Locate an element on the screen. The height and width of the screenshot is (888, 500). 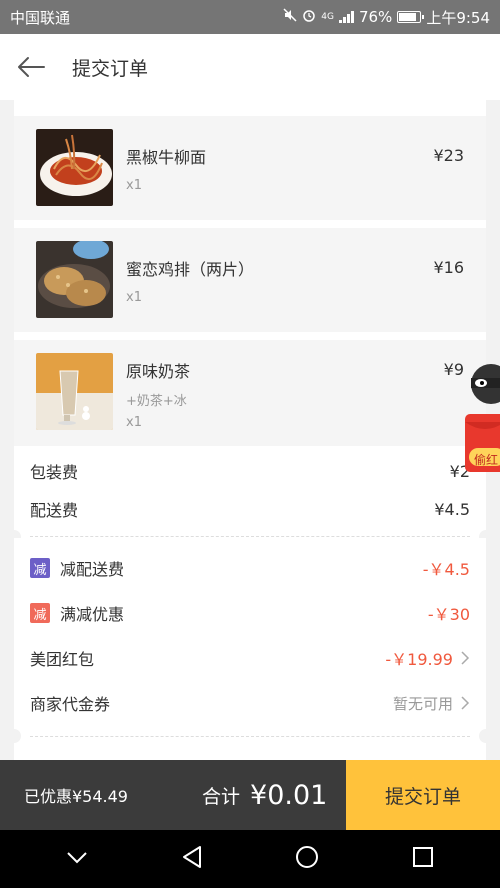
red-packet-label: 美团红包 is located at coordinates (62, 659).